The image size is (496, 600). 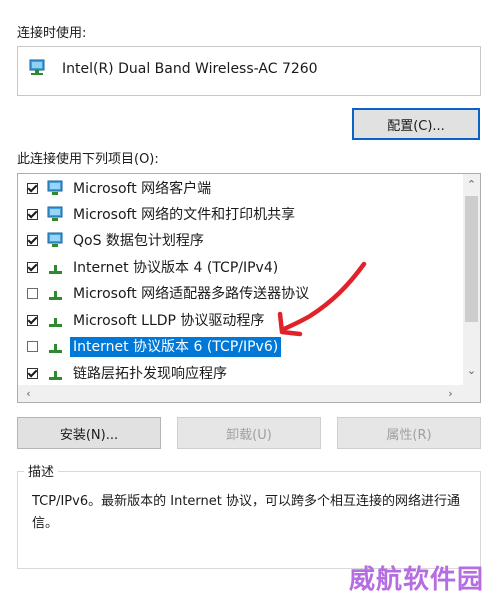 What do you see at coordinates (169, 321) in the screenshot?
I see `list-item-label: Microsoft LLDP 协议驱动程序` at bounding box center [169, 321].